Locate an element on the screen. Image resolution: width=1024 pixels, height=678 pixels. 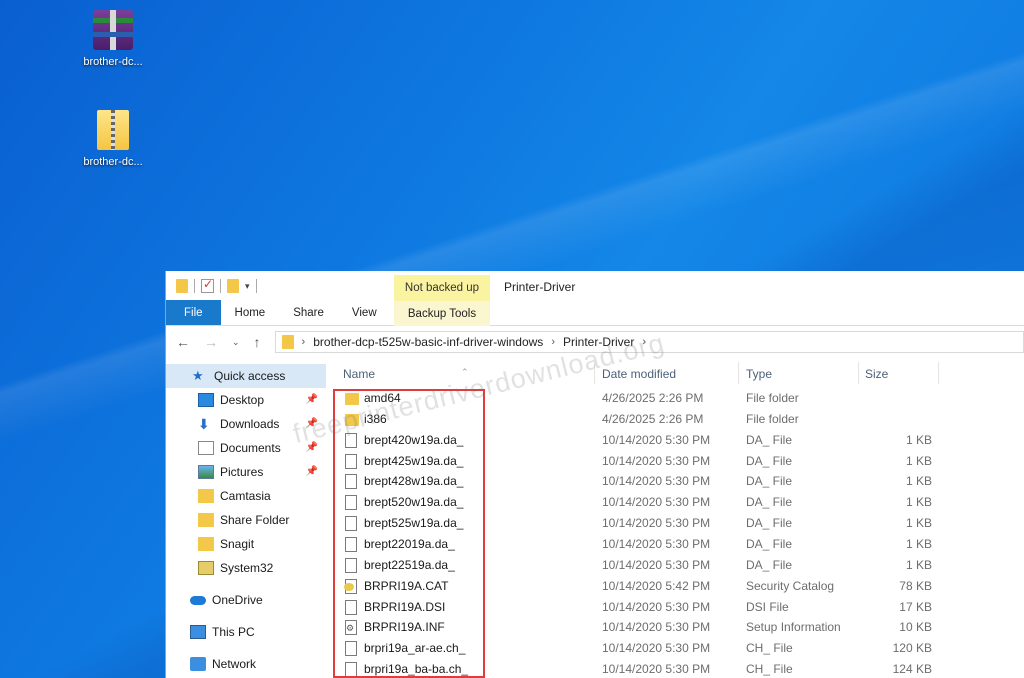
back-arrow-icon: ← is located at coordinates (183, 342).